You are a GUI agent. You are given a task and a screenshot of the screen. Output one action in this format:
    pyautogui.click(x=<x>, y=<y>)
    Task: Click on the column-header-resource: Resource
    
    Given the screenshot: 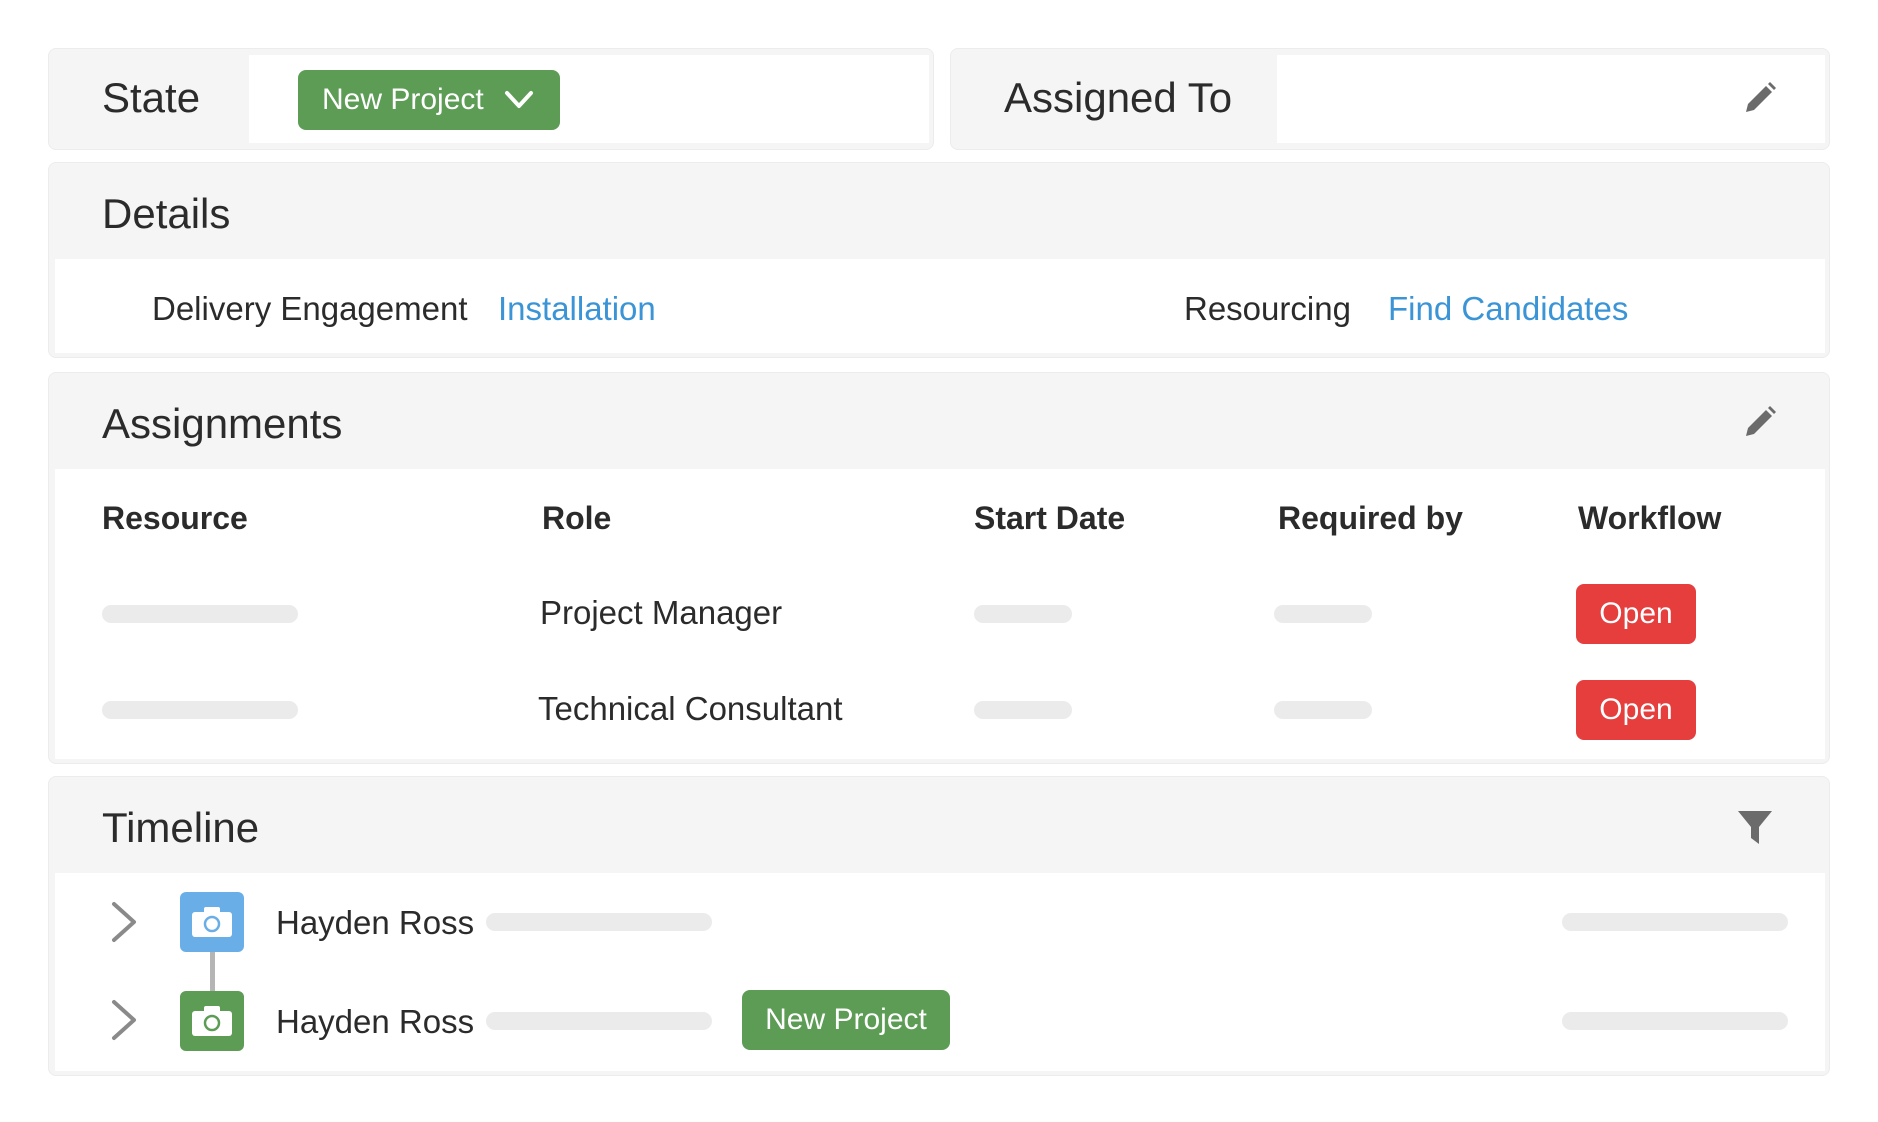 What is the action you would take?
    pyautogui.click(x=175, y=518)
    